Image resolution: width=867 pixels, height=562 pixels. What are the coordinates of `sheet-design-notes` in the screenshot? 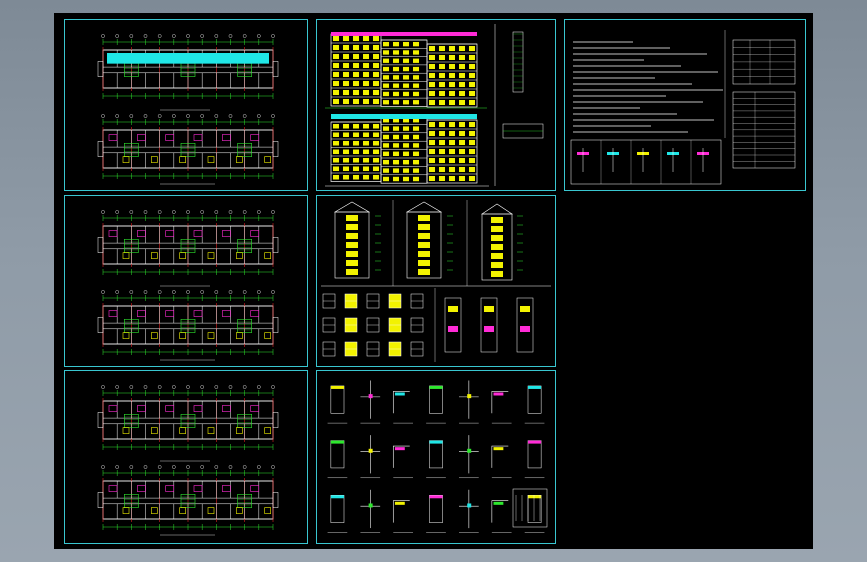 It's located at (685, 105).